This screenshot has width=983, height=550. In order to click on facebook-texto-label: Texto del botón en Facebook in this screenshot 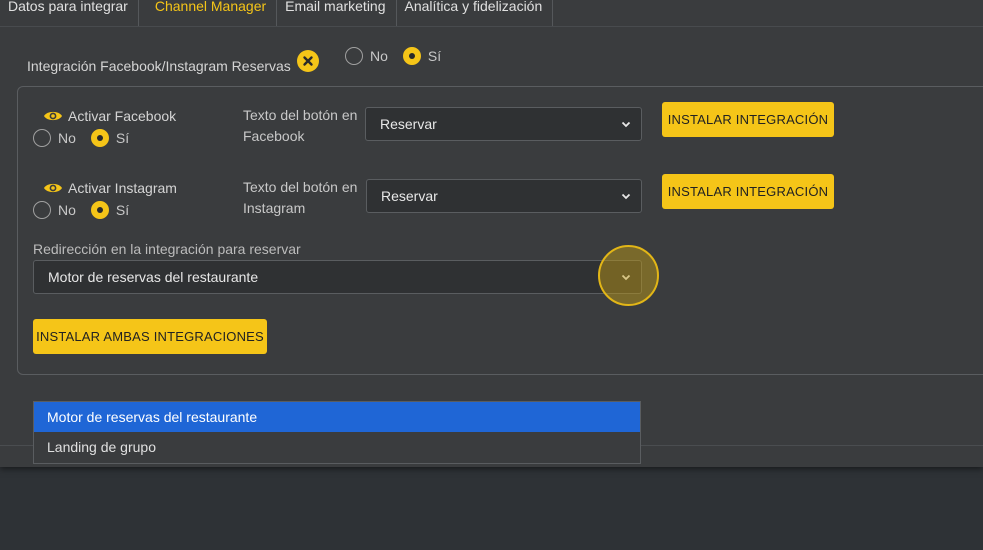, I will do `click(300, 125)`.